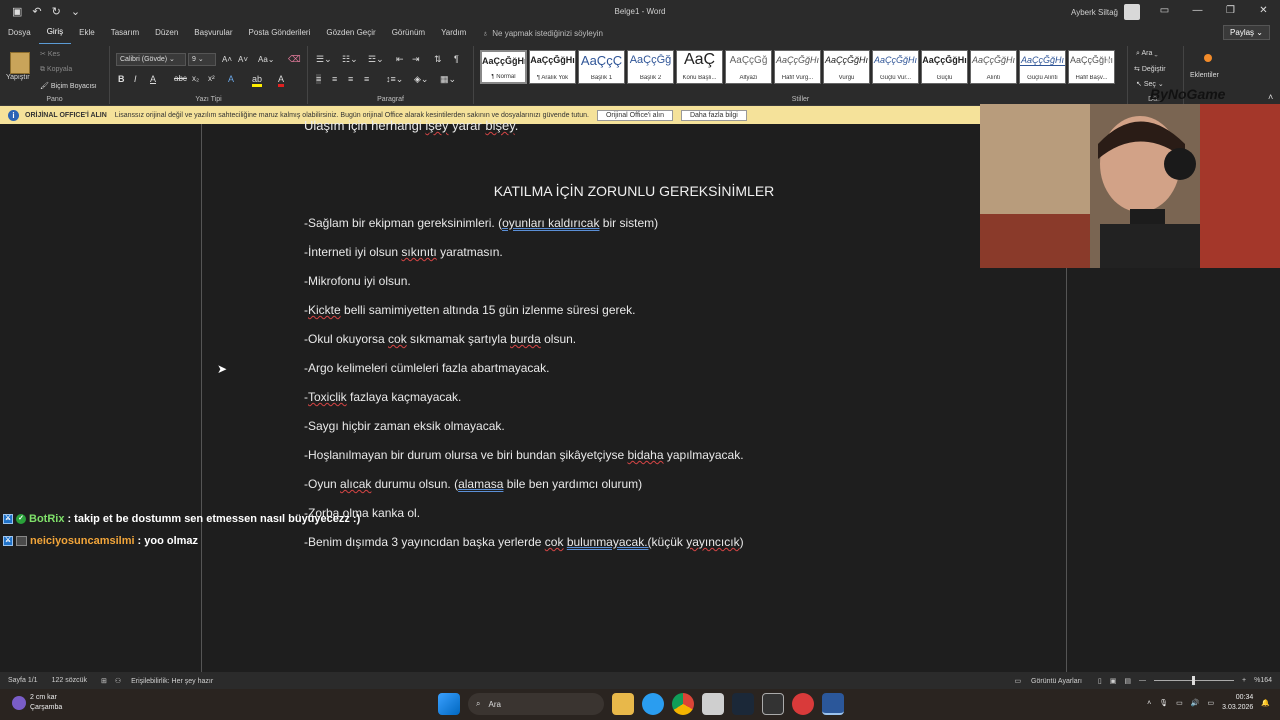 This screenshot has height=720, width=1280. What do you see at coordinates (1195, 703) in the screenshot?
I see `volume-icon: 🔊` at bounding box center [1195, 703].